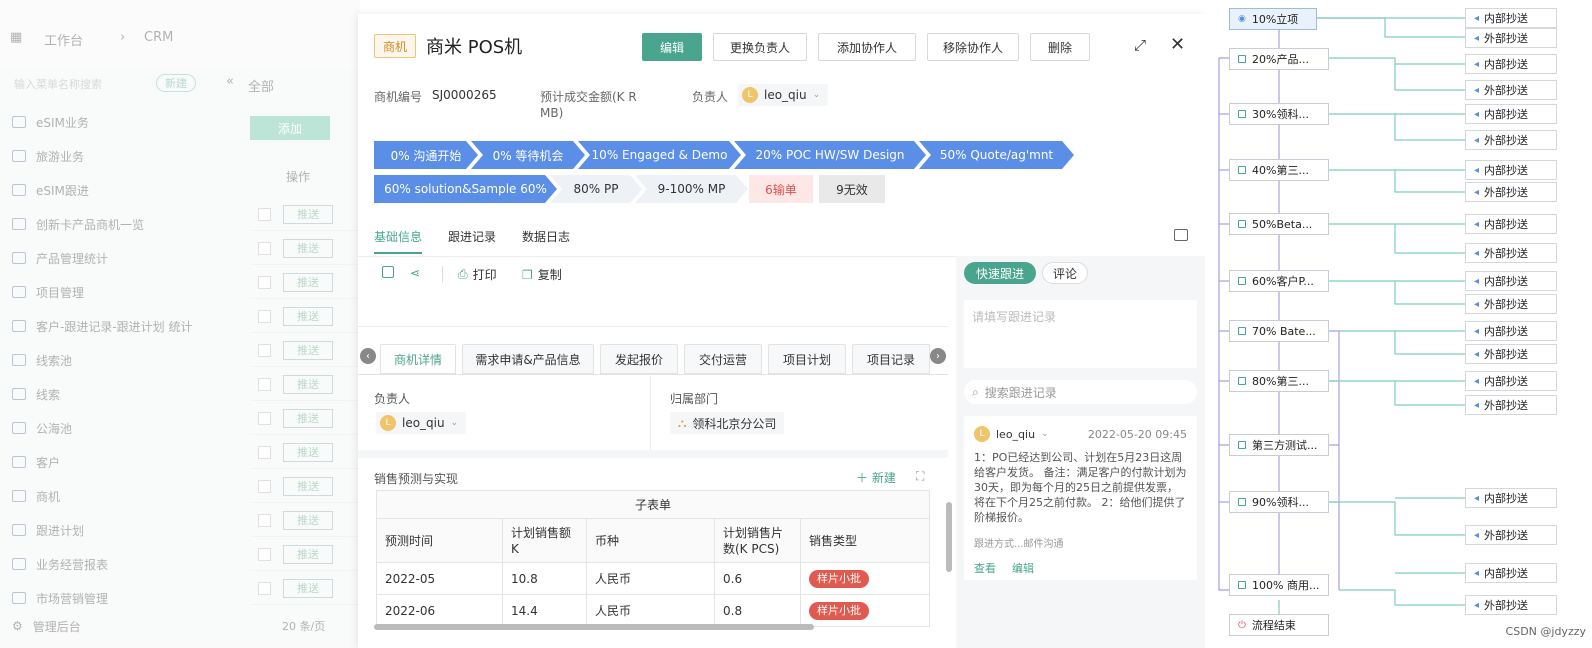 This screenshot has width=1592, height=648. Describe the element at coordinates (1279, 625) in the screenshot. I see `flow-end-node: ⏻ 流程结束` at that location.